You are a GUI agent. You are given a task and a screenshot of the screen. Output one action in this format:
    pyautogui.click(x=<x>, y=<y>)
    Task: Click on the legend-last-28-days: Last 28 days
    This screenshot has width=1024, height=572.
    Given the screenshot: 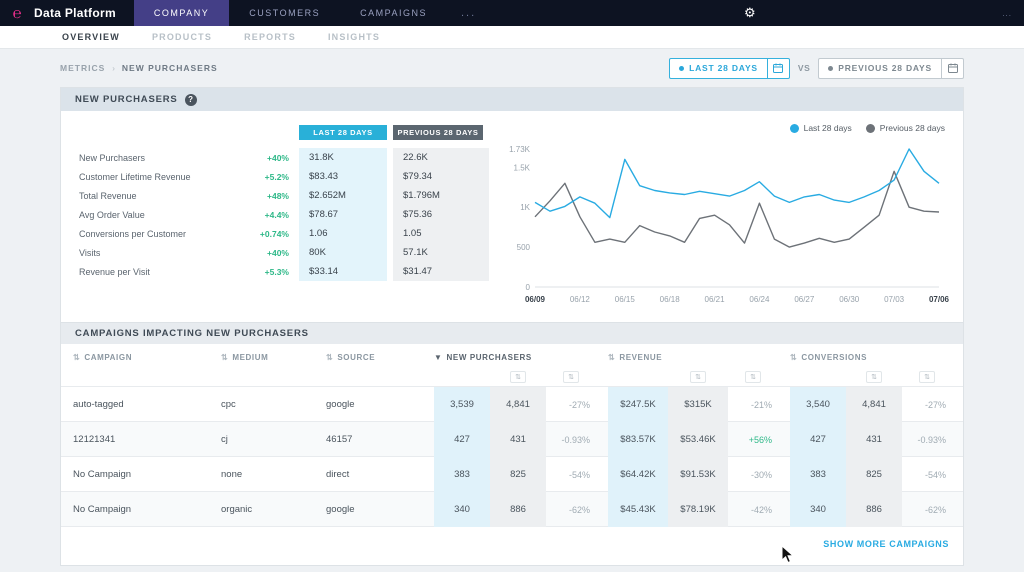 What is the action you would take?
    pyautogui.click(x=820, y=128)
    